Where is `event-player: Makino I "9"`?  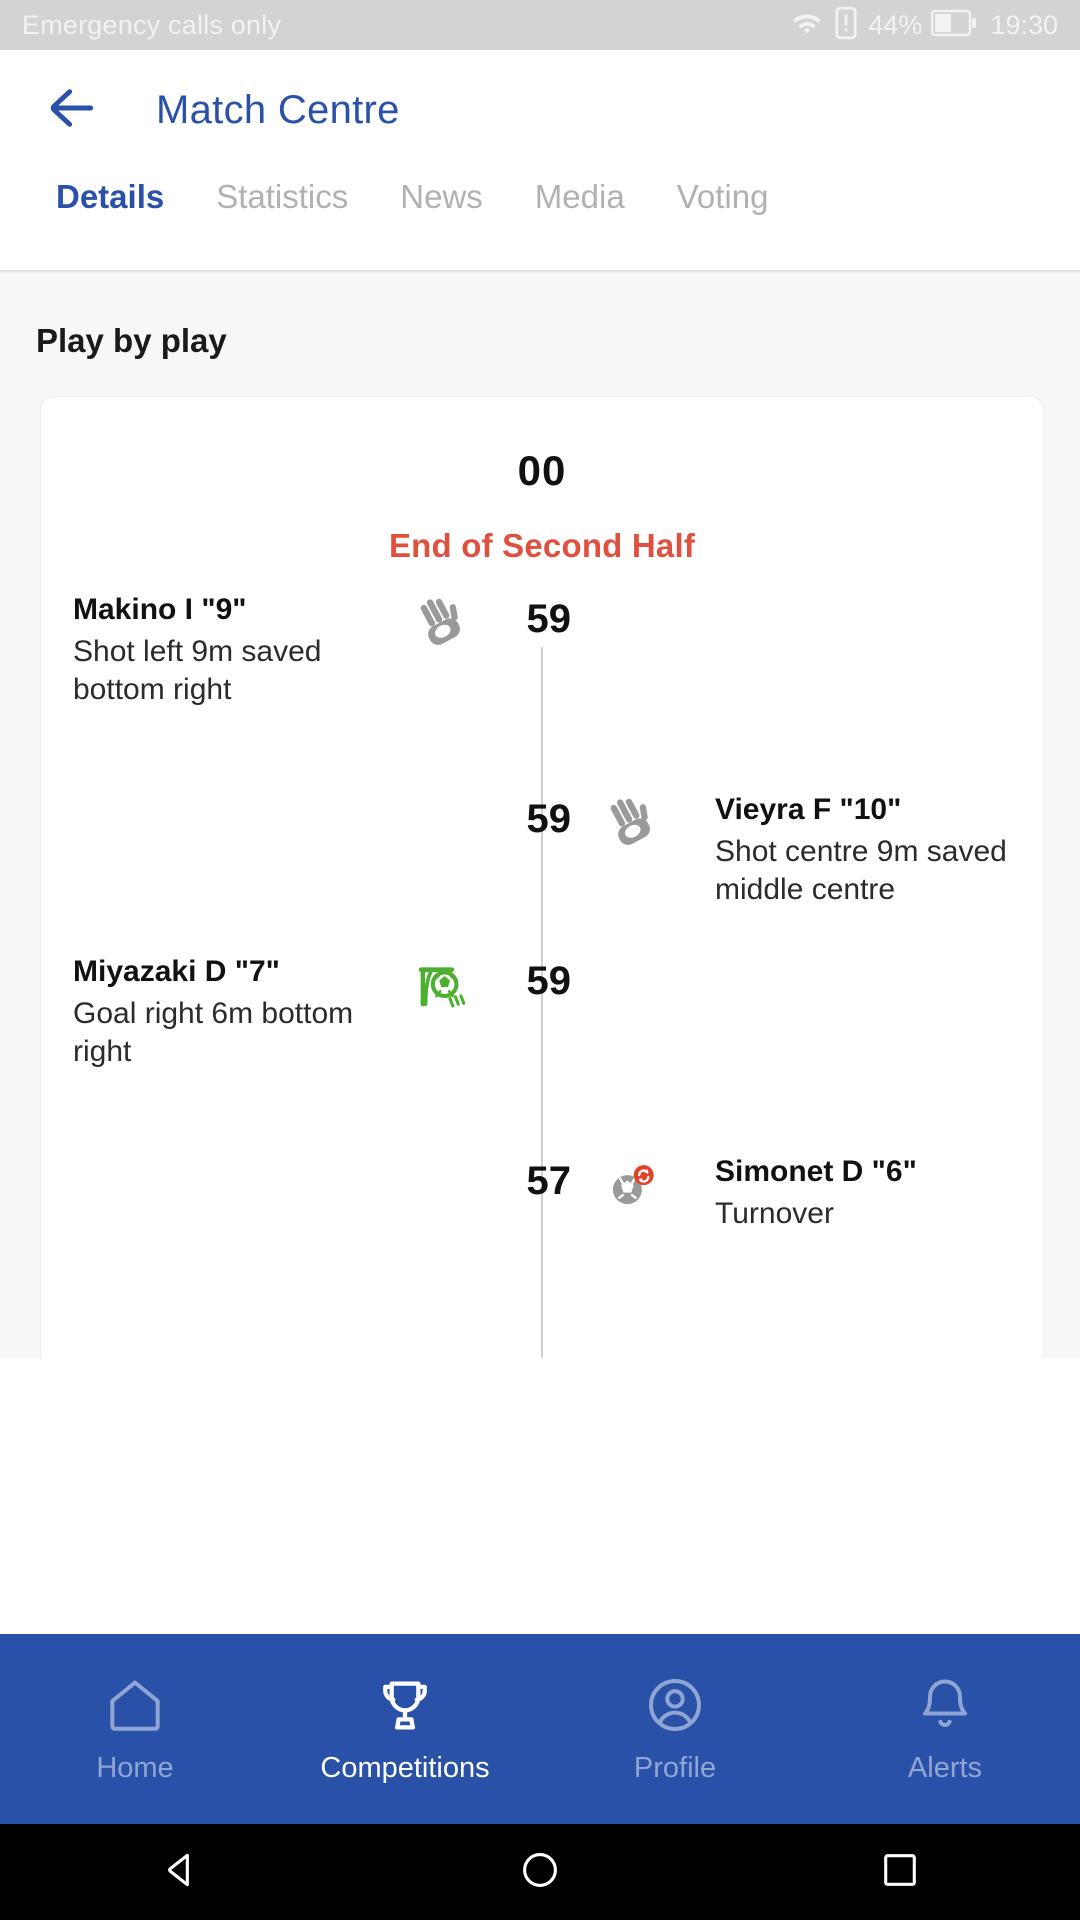
event-player: Makino I "9" is located at coordinates (160, 609).